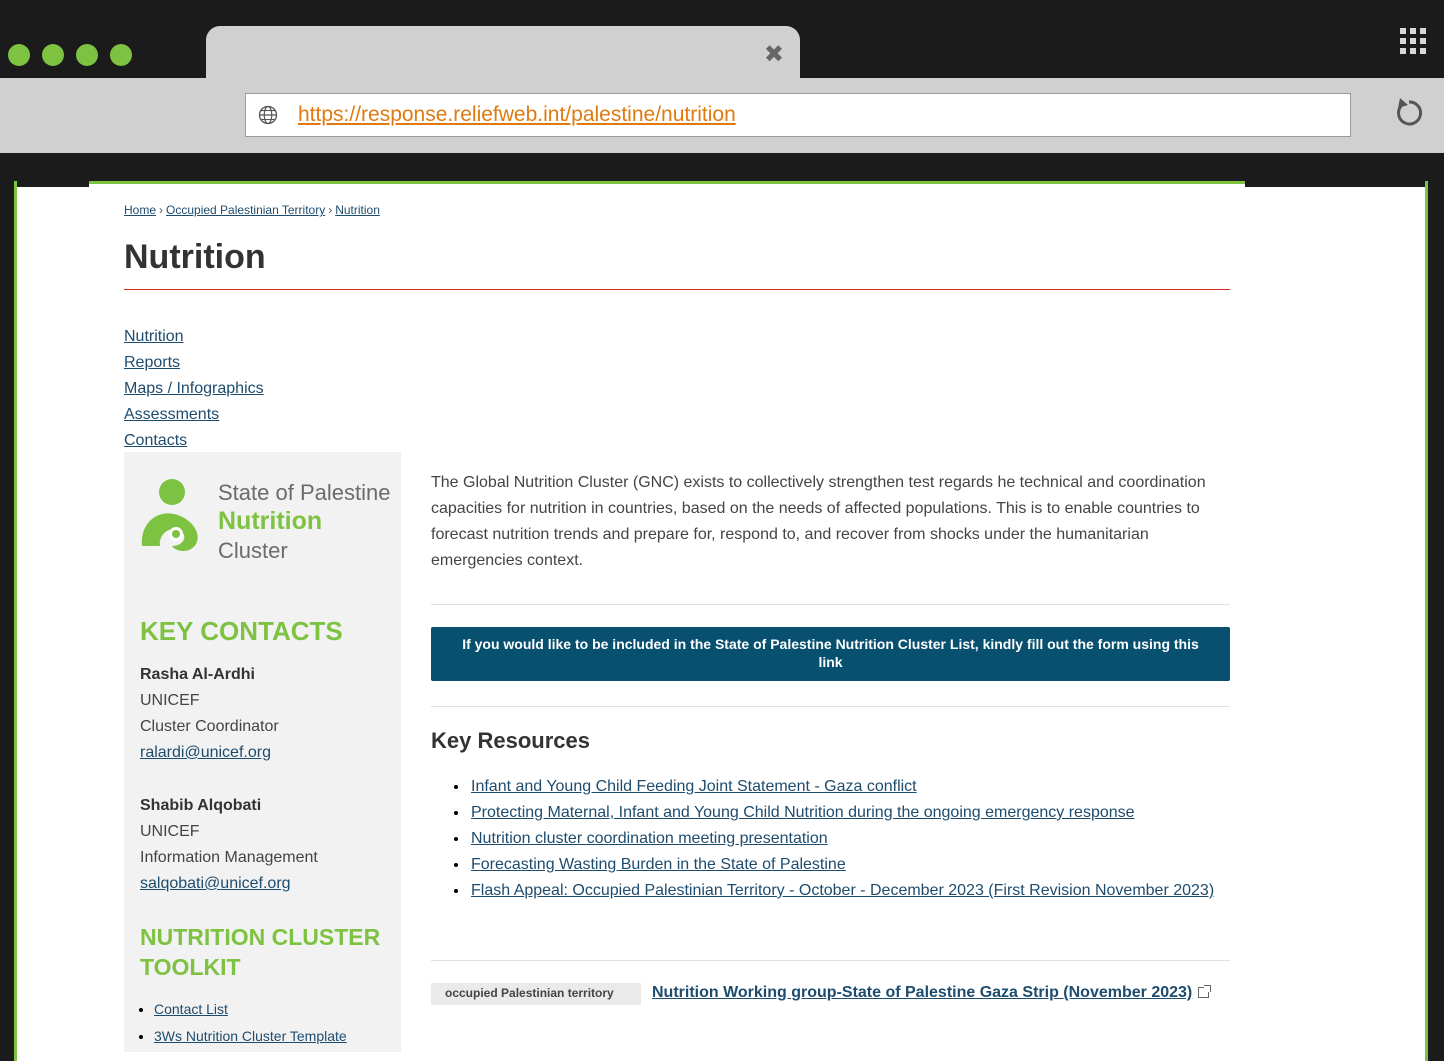  Describe the element at coordinates (503, 53) in the screenshot. I see `browser-tab: ✖` at that location.